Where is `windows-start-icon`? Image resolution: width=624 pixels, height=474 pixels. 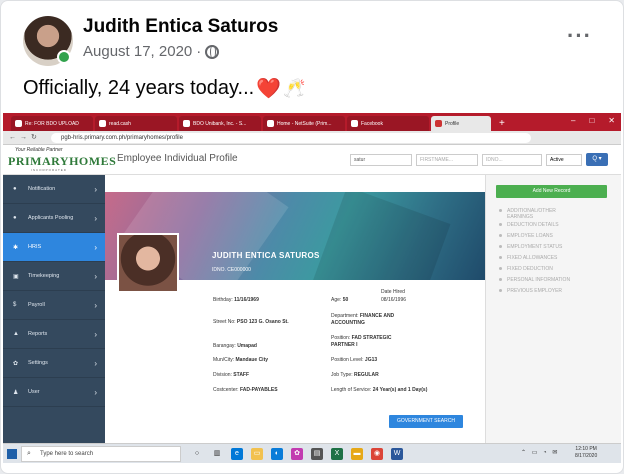 windows-start-icon is located at coordinates (12, 454).